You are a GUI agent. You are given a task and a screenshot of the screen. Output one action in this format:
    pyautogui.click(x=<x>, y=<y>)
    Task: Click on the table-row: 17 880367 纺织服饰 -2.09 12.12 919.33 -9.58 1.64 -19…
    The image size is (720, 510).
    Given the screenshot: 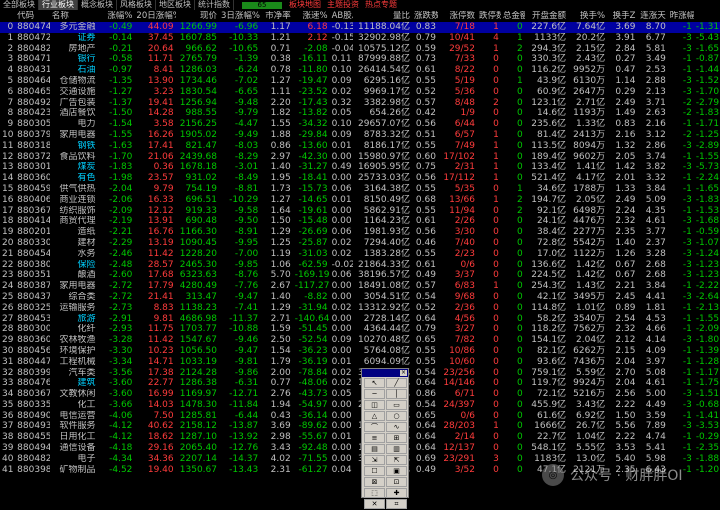 What is the action you would take?
    pyautogui.click(x=360, y=211)
    